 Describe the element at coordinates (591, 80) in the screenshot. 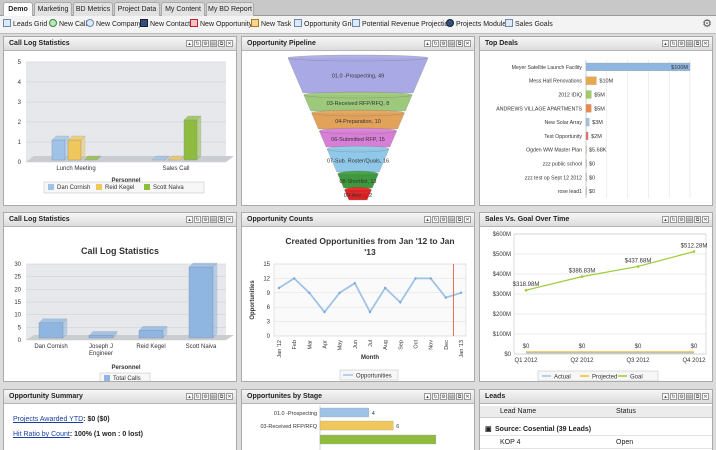

I see `bar` at that location.